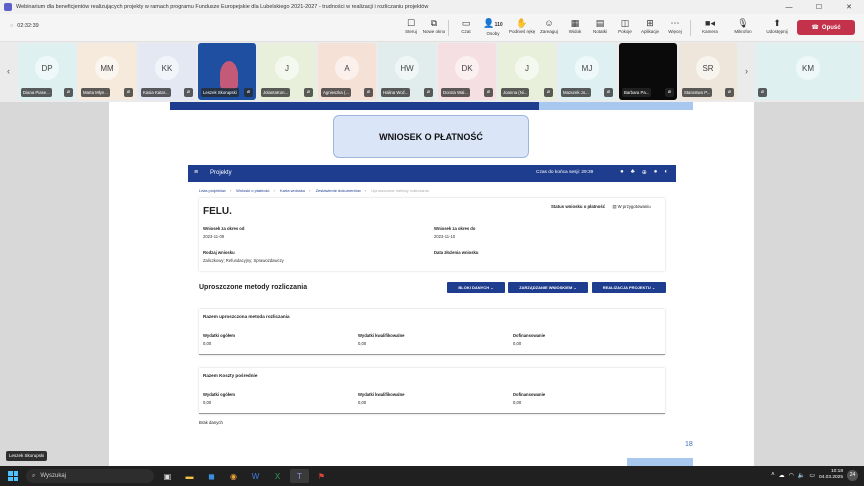 The image size is (864, 486). What do you see at coordinates (791, 475) in the screenshot?
I see `wifi-icon: ◠` at bounding box center [791, 475].